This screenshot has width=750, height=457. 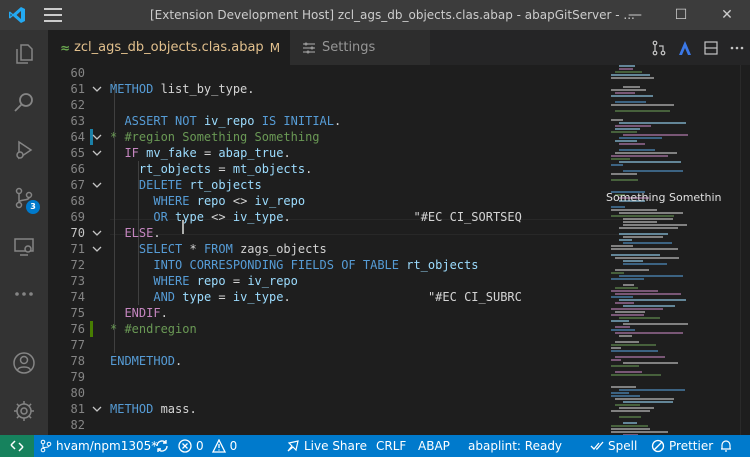 I want to click on code-line: 68 WHERE repo <> iv_repo, so click(x=348, y=201).